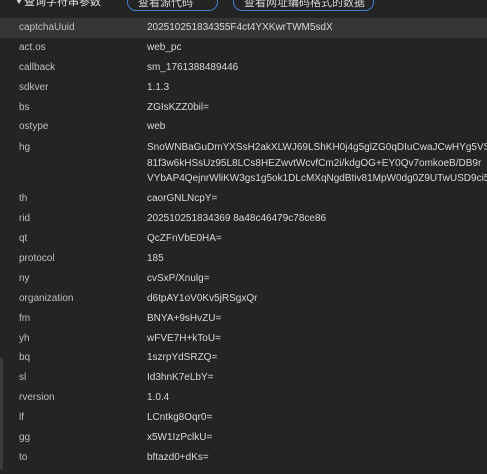 The width and height of the screenshot is (487, 474). I want to click on param-value: LCntkg8Oqr0=, so click(180, 418).